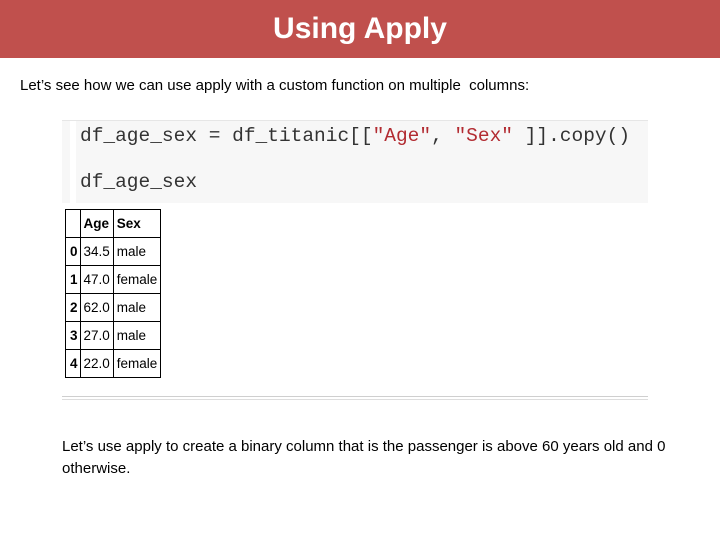  Describe the element at coordinates (73, 363) in the screenshot. I see `row-index: 4` at that location.